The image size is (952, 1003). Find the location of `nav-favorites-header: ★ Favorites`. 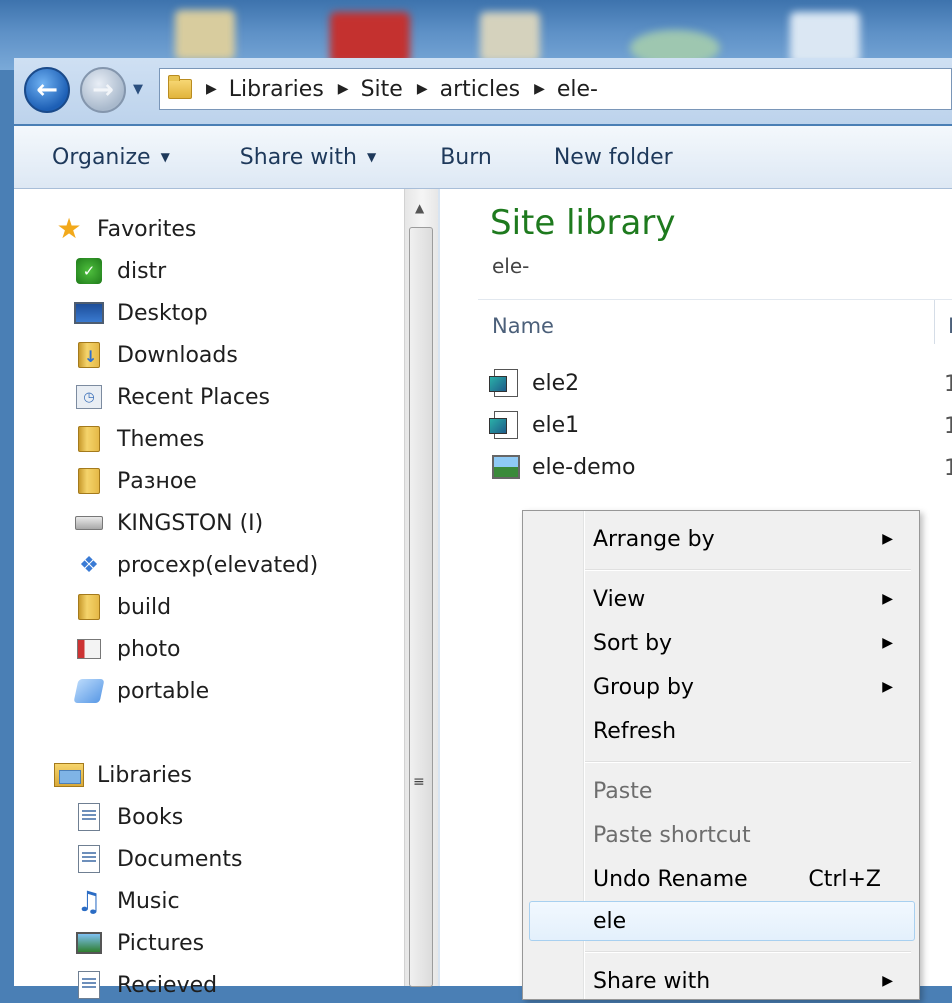

nav-favorites-header: ★ Favorites is located at coordinates (125, 229).